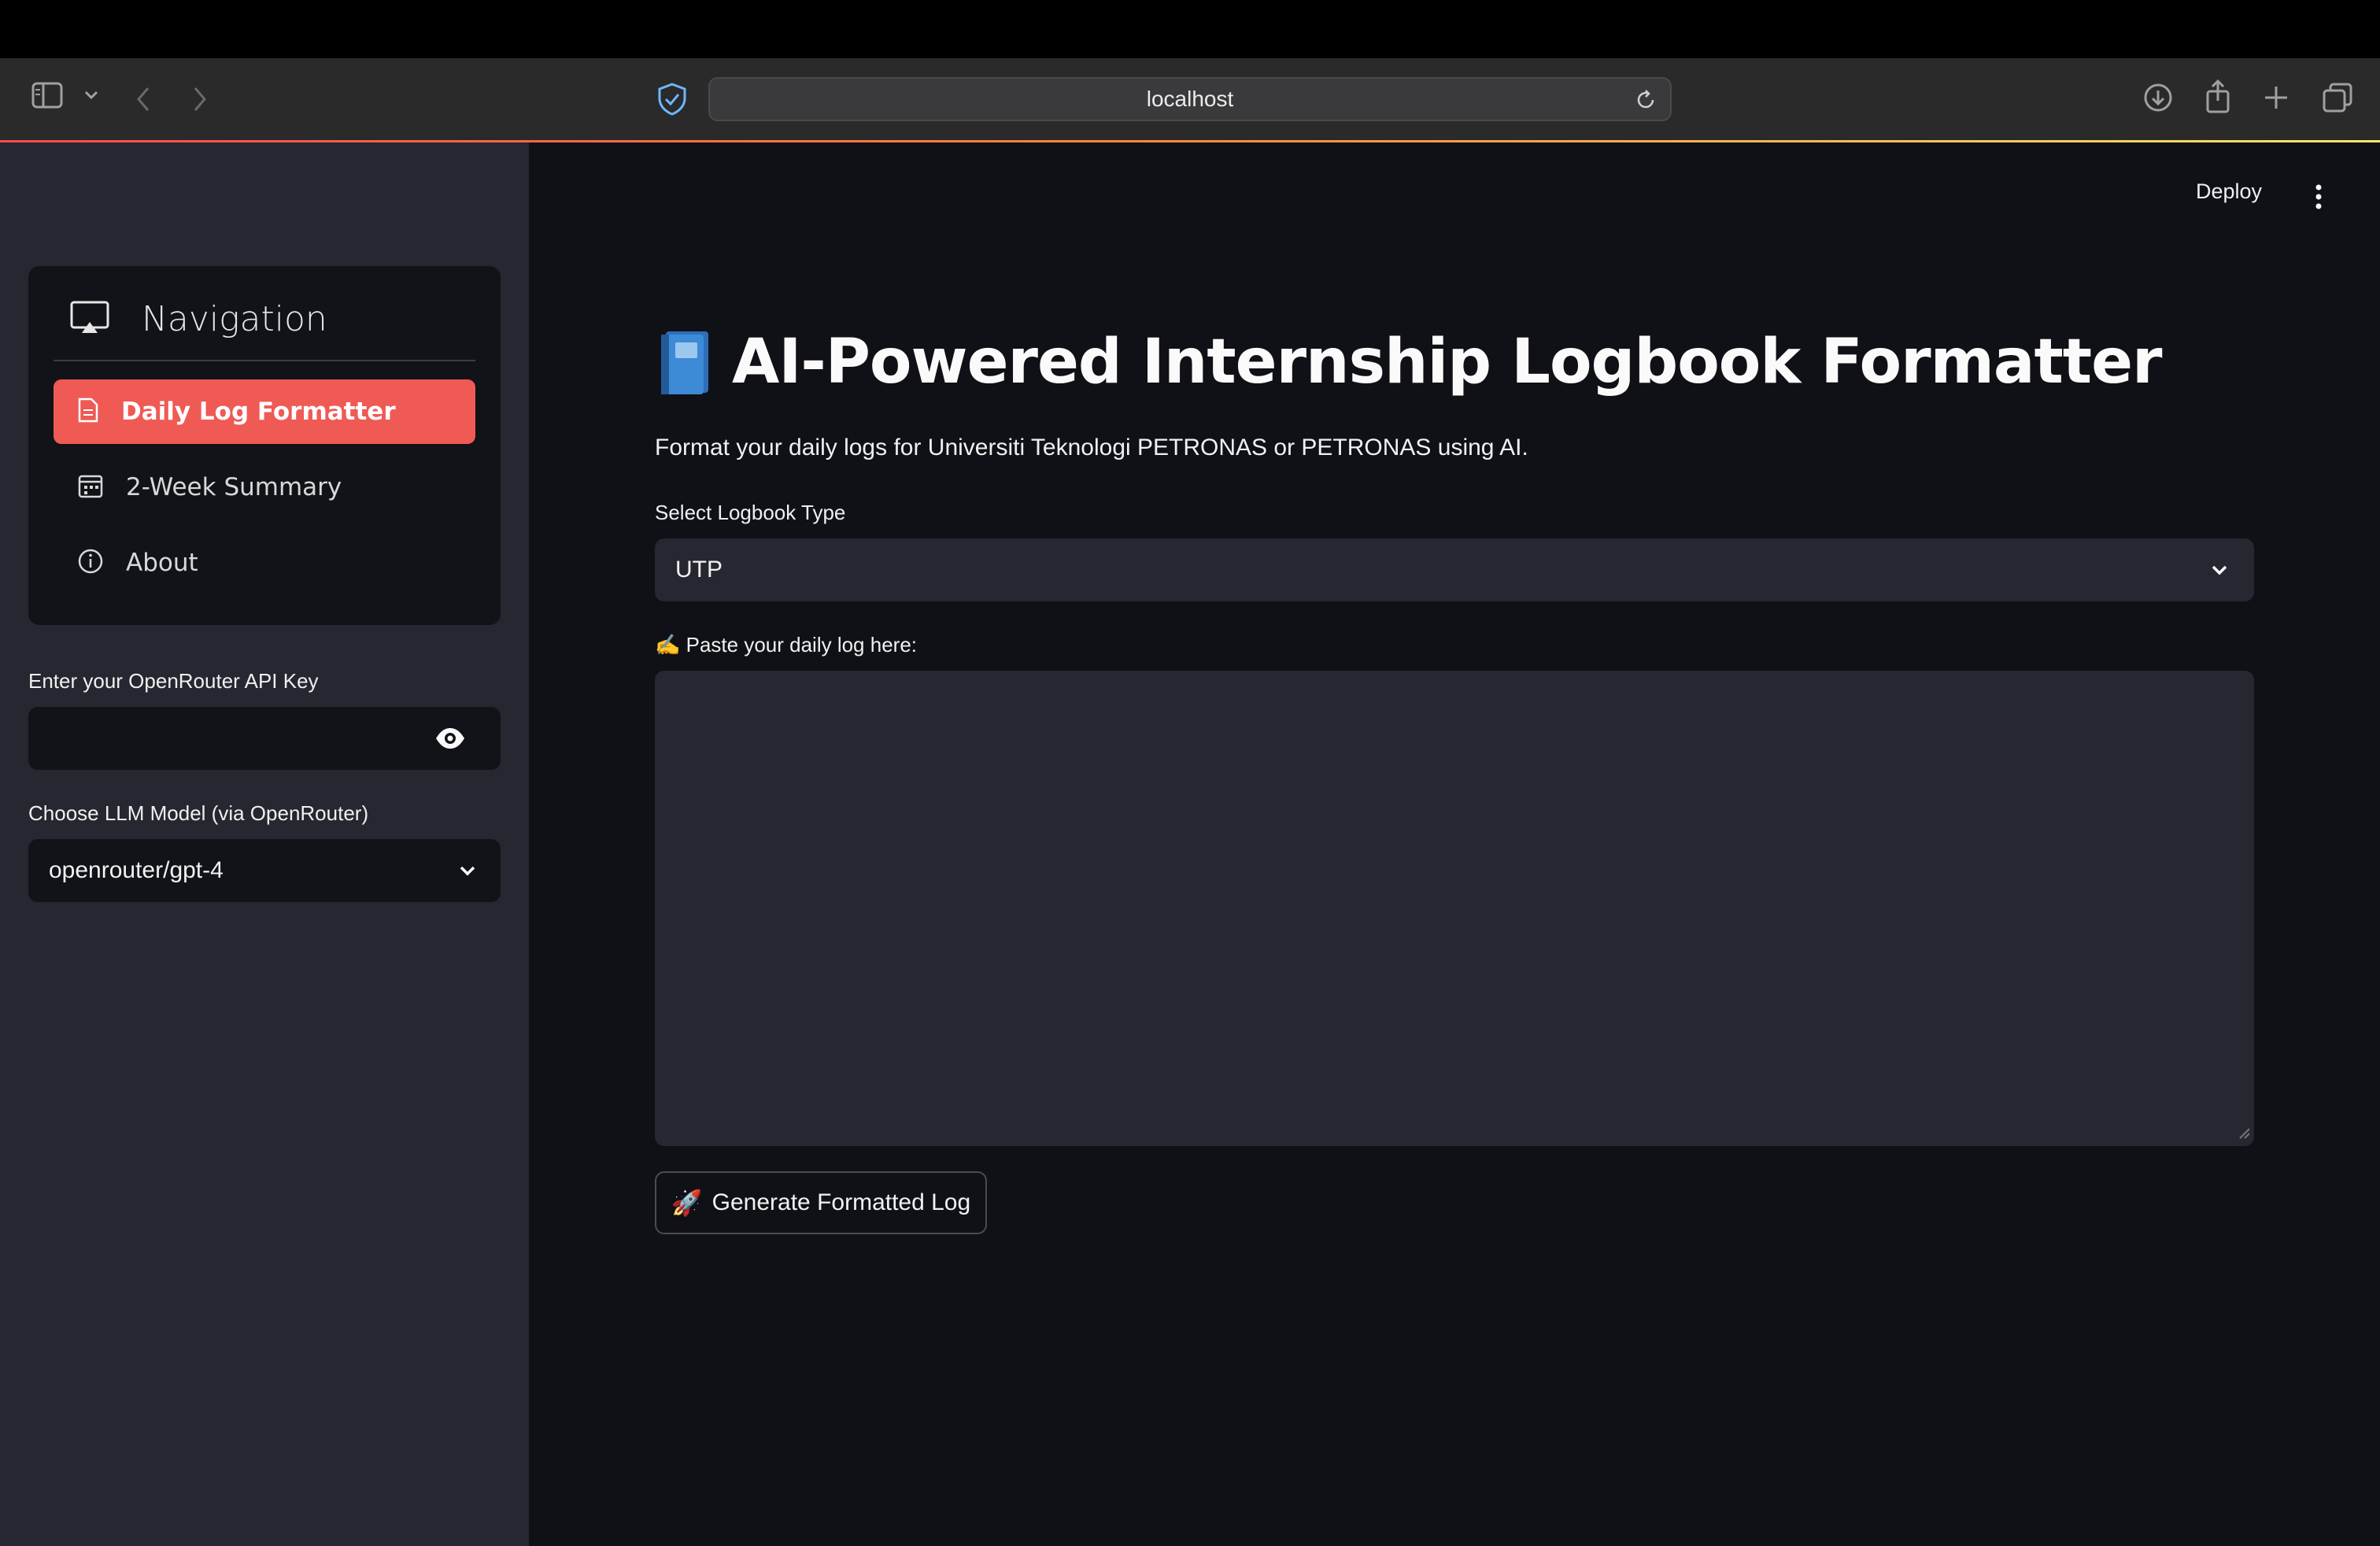 This screenshot has height=1546, width=2380. Describe the element at coordinates (698, 570) in the screenshot. I see `logbook-type-value: UTP` at that location.